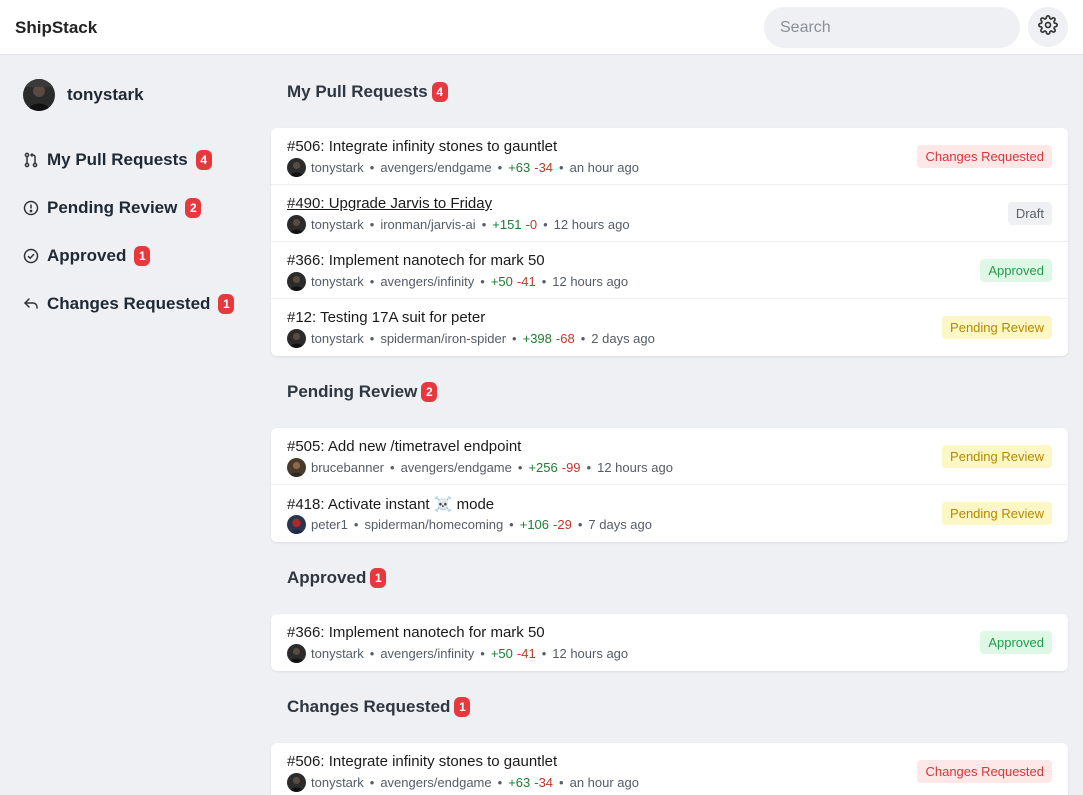  What do you see at coordinates (128, 256) in the screenshot?
I see `sidebar-item-approved: Approved 1` at bounding box center [128, 256].